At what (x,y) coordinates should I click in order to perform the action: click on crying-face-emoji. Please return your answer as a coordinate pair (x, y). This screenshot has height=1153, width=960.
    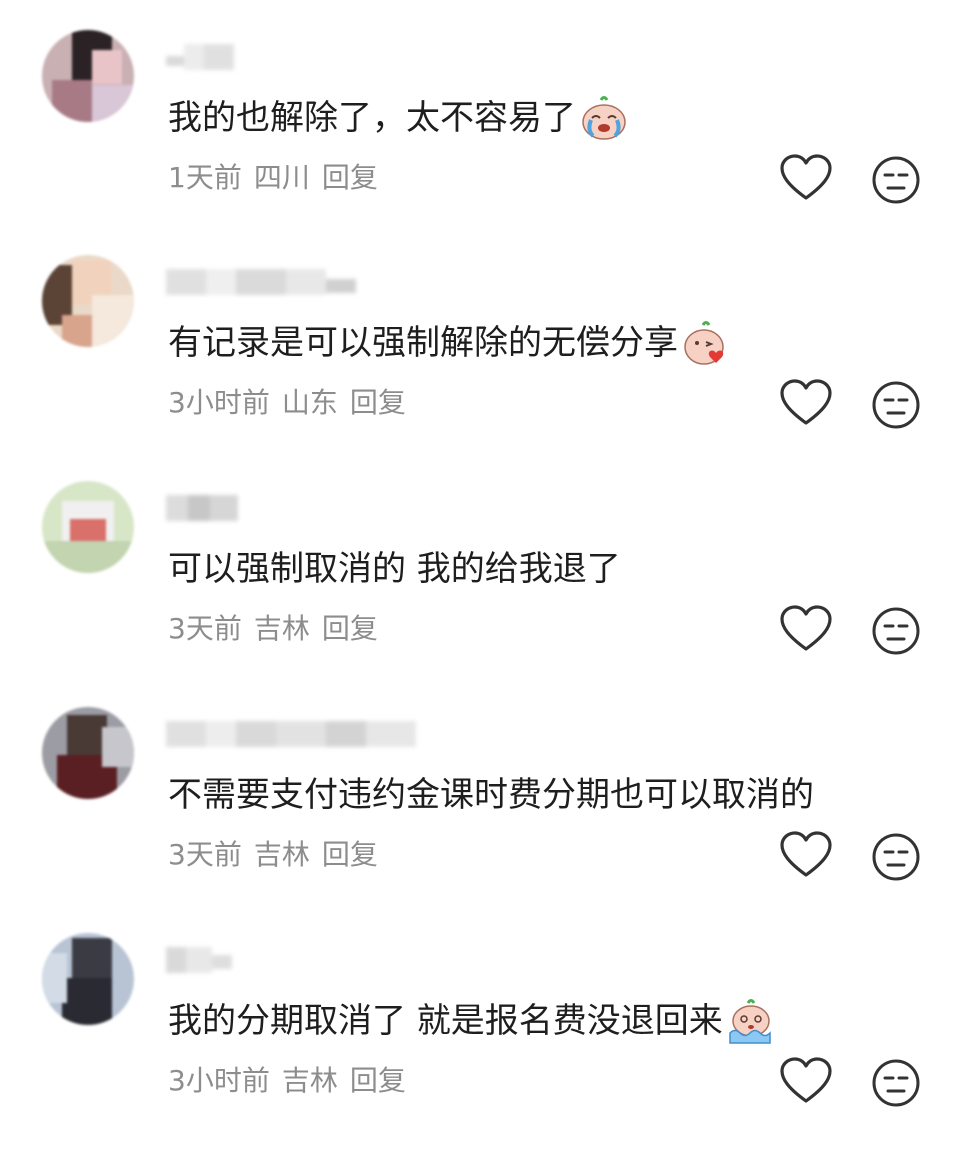
    Looking at the image, I should click on (604, 118).